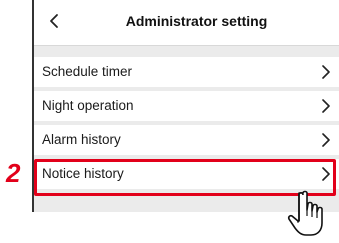  I want to click on menu-item-label: Notice history, so click(83, 173).